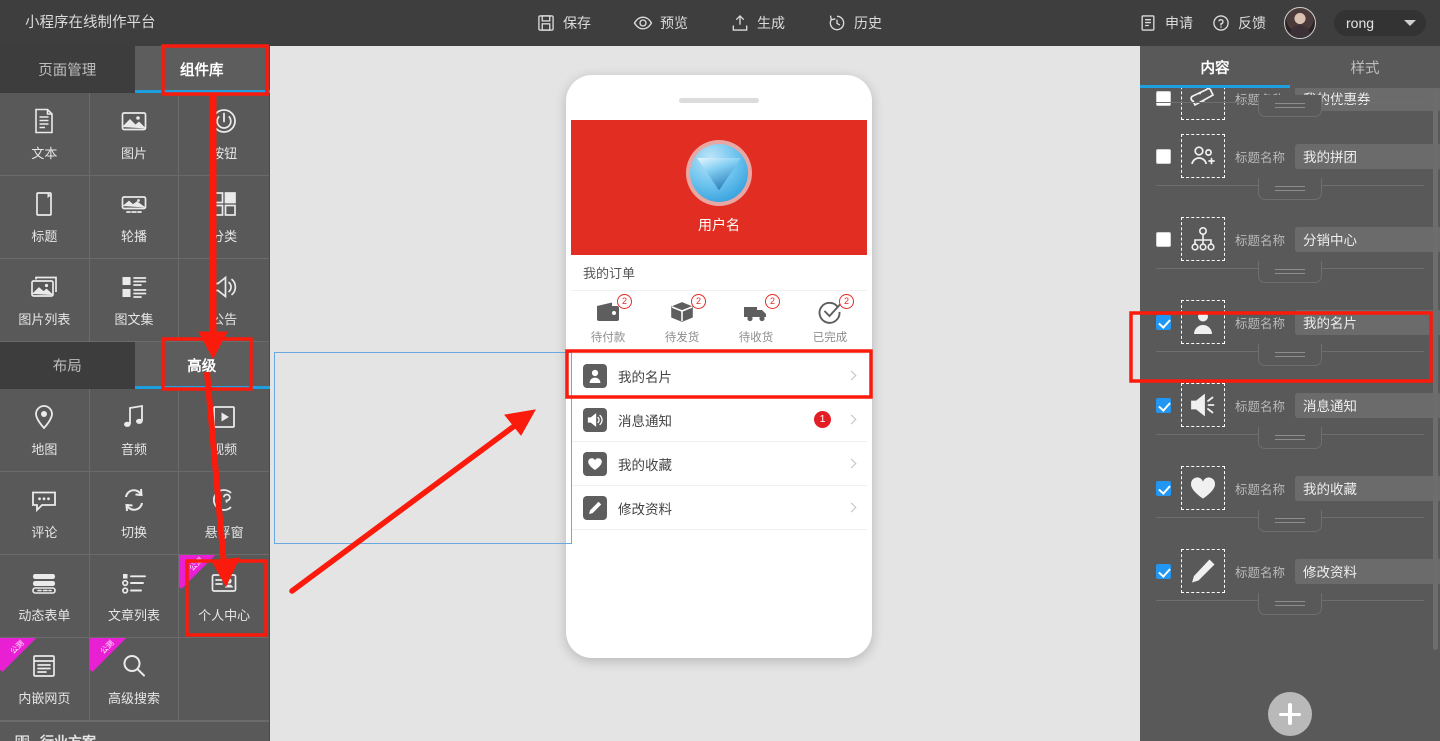 The width and height of the screenshot is (1440, 741). I want to click on component-carousel: 轮播, so click(134, 217).